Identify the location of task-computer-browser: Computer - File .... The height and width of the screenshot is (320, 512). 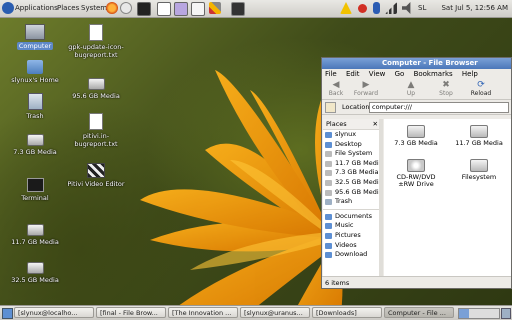
(419, 312).